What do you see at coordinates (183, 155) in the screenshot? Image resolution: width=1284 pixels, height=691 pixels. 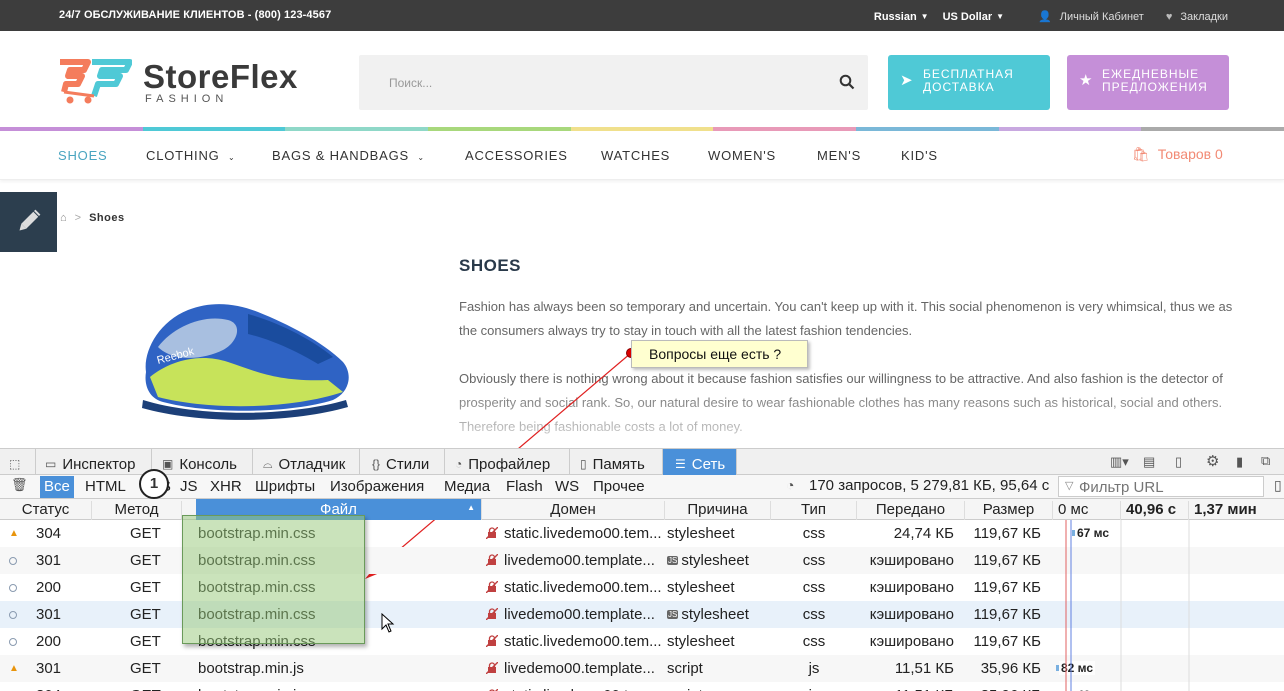 I see `nav-label: CLOTHING` at bounding box center [183, 155].